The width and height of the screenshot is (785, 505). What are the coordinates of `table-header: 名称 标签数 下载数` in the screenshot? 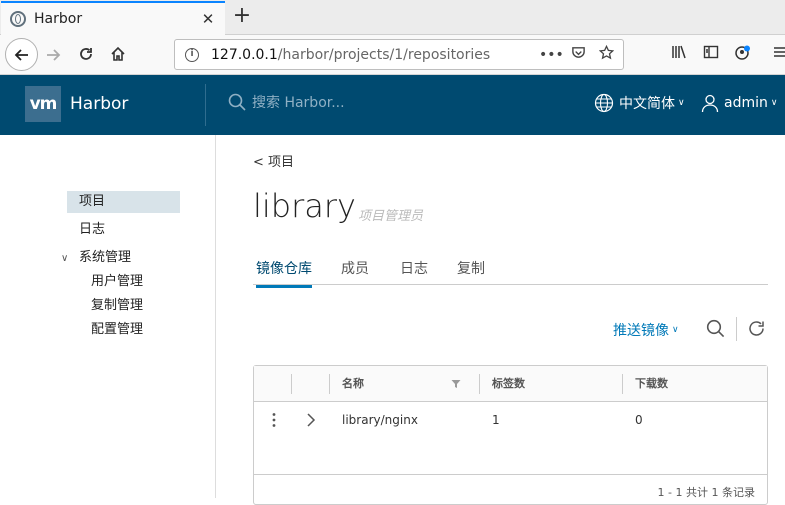 It's located at (510, 384).